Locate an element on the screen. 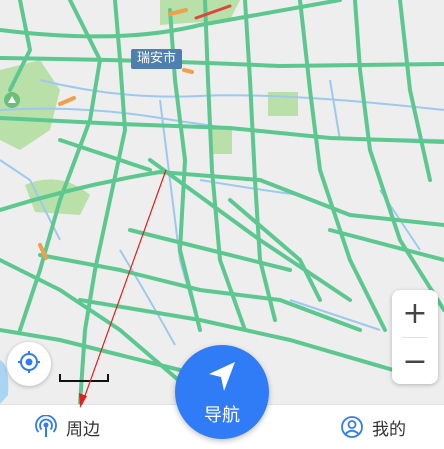  locate-button is located at coordinates (29, 364).